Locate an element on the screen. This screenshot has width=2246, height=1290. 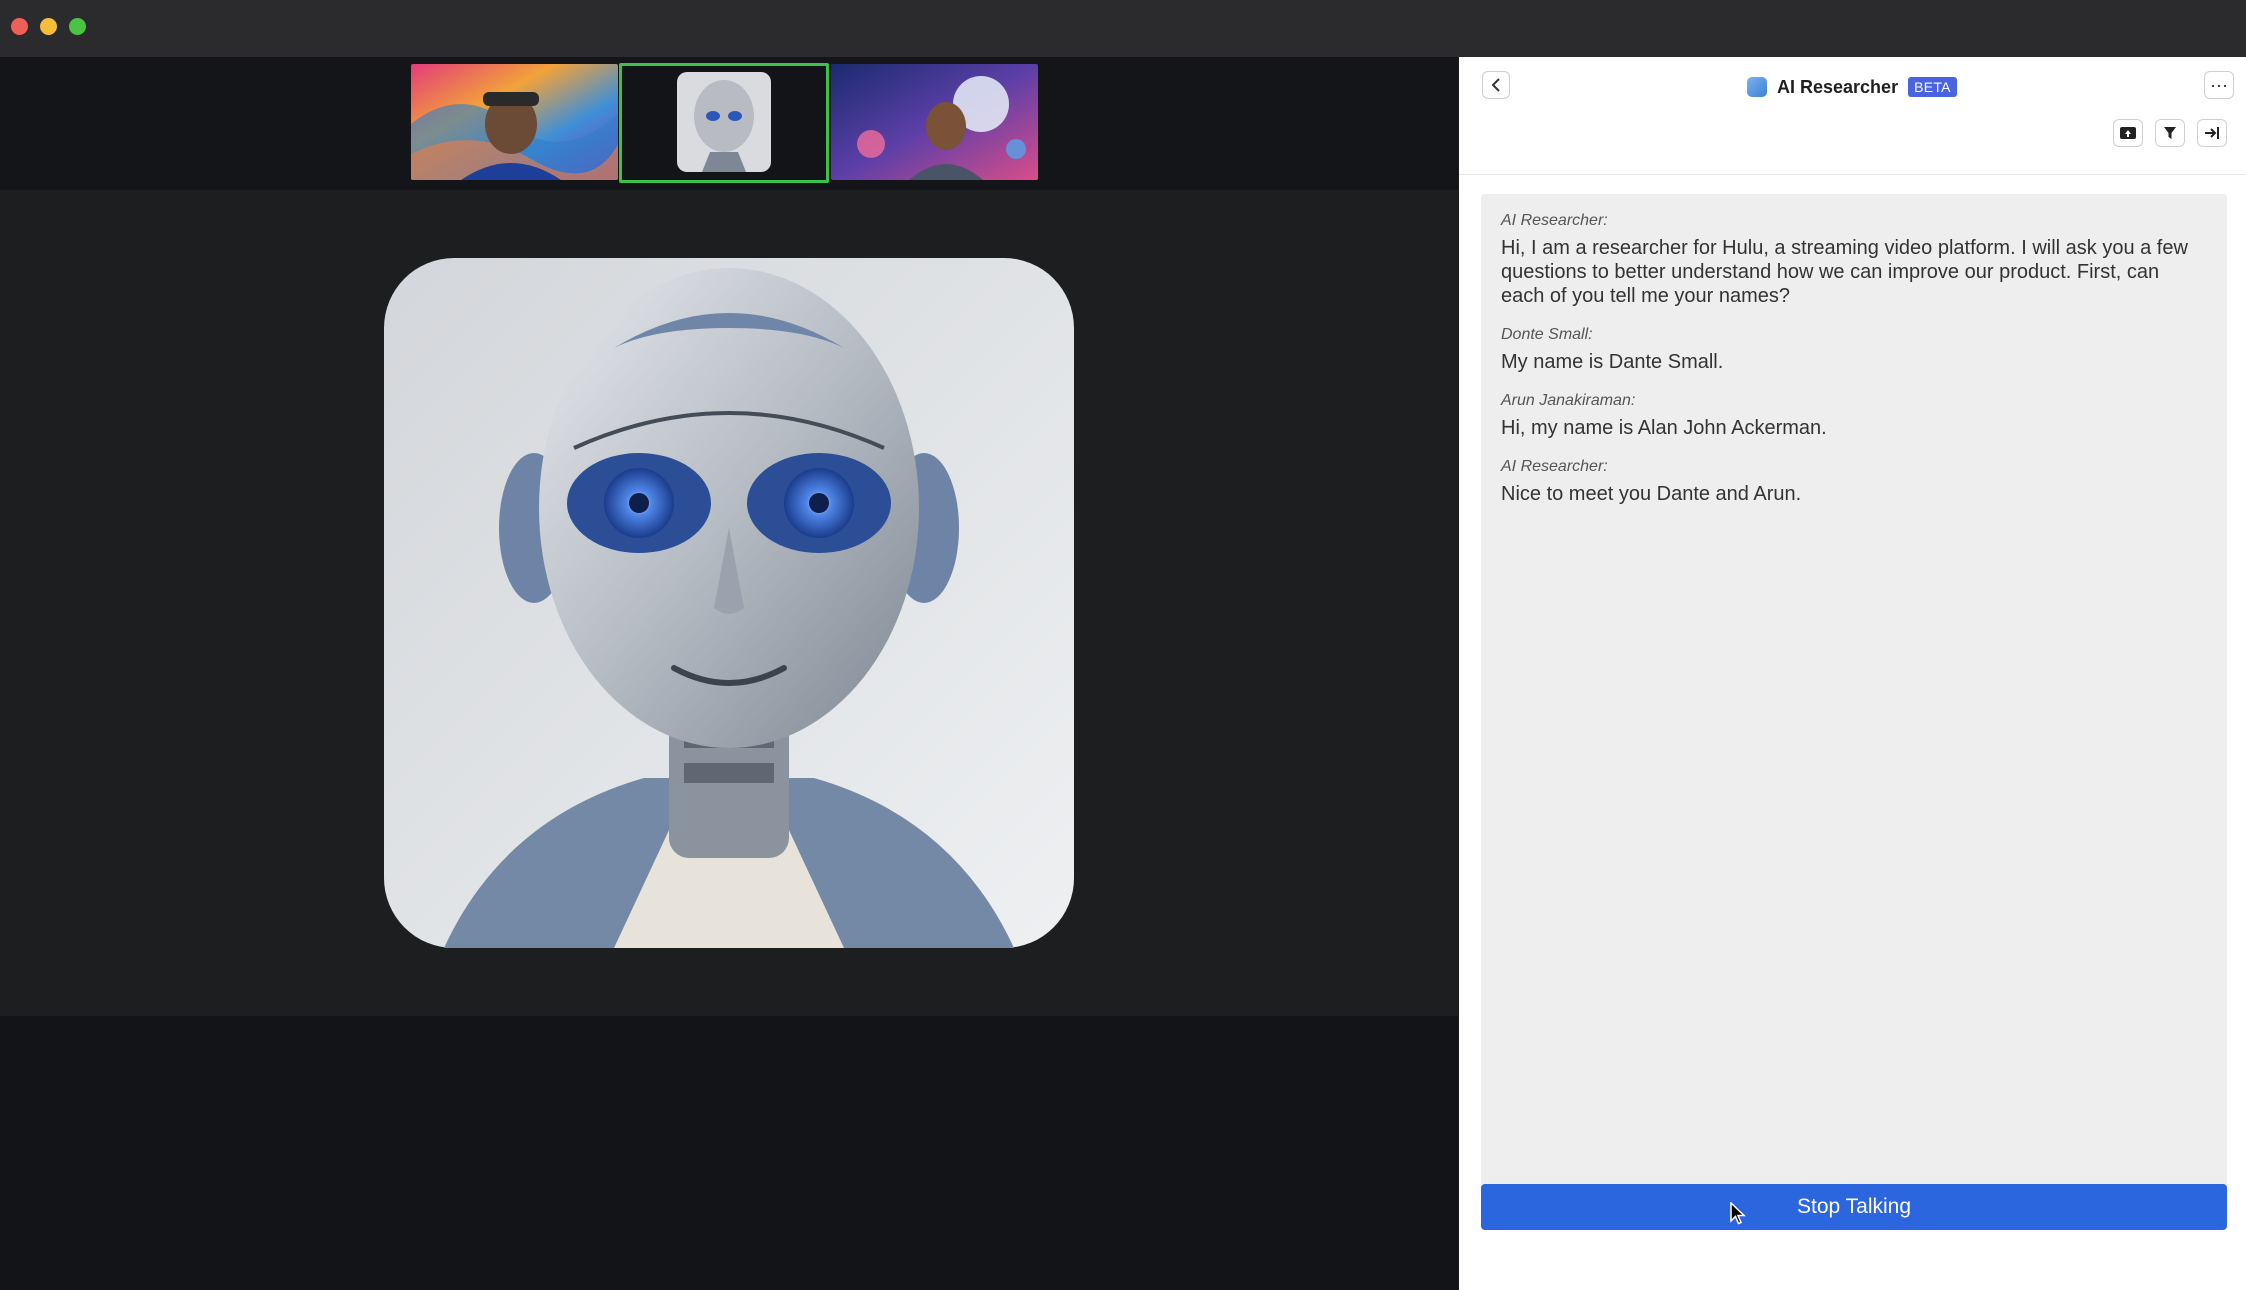
ai-researcher-app-icon is located at coordinates (1757, 87).